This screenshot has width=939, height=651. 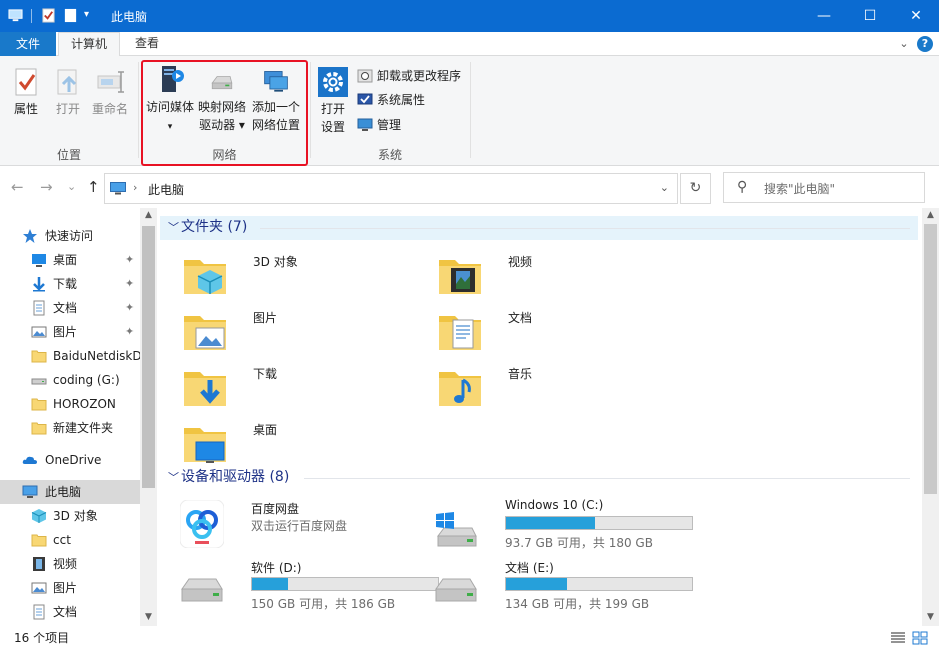 I want to click on tab-file: 文件, so click(x=28, y=44).